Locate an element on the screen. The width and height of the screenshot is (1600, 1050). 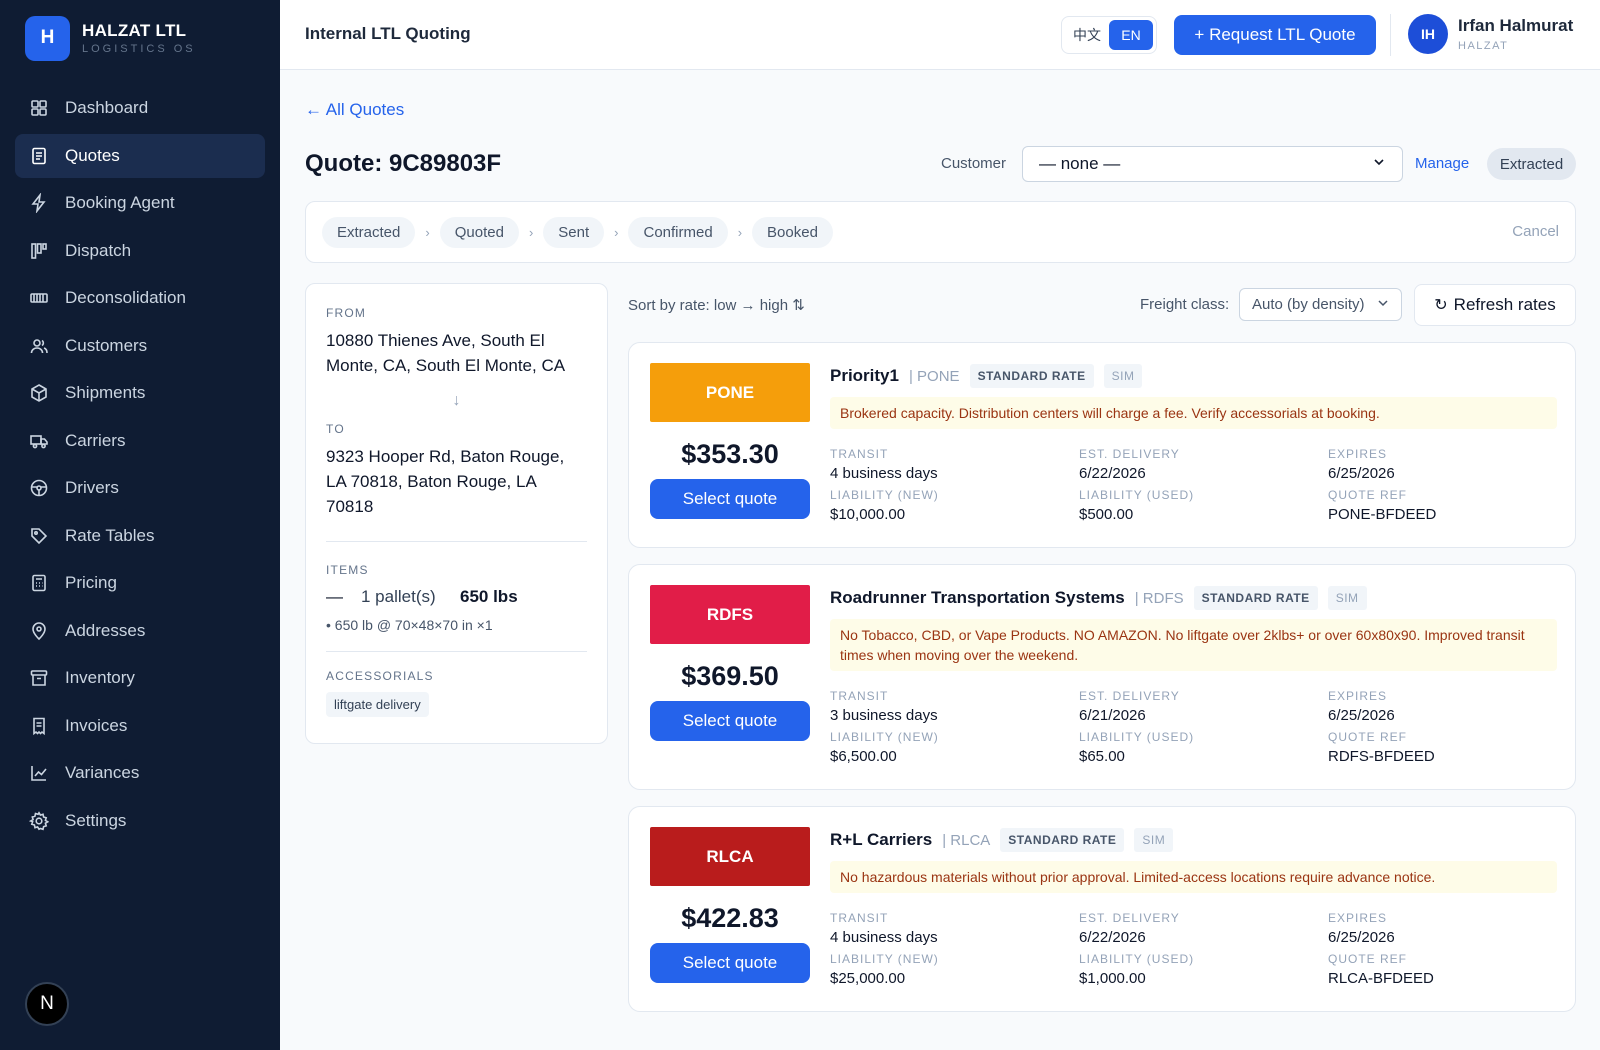
to-label: TO is located at coordinates (335, 429).